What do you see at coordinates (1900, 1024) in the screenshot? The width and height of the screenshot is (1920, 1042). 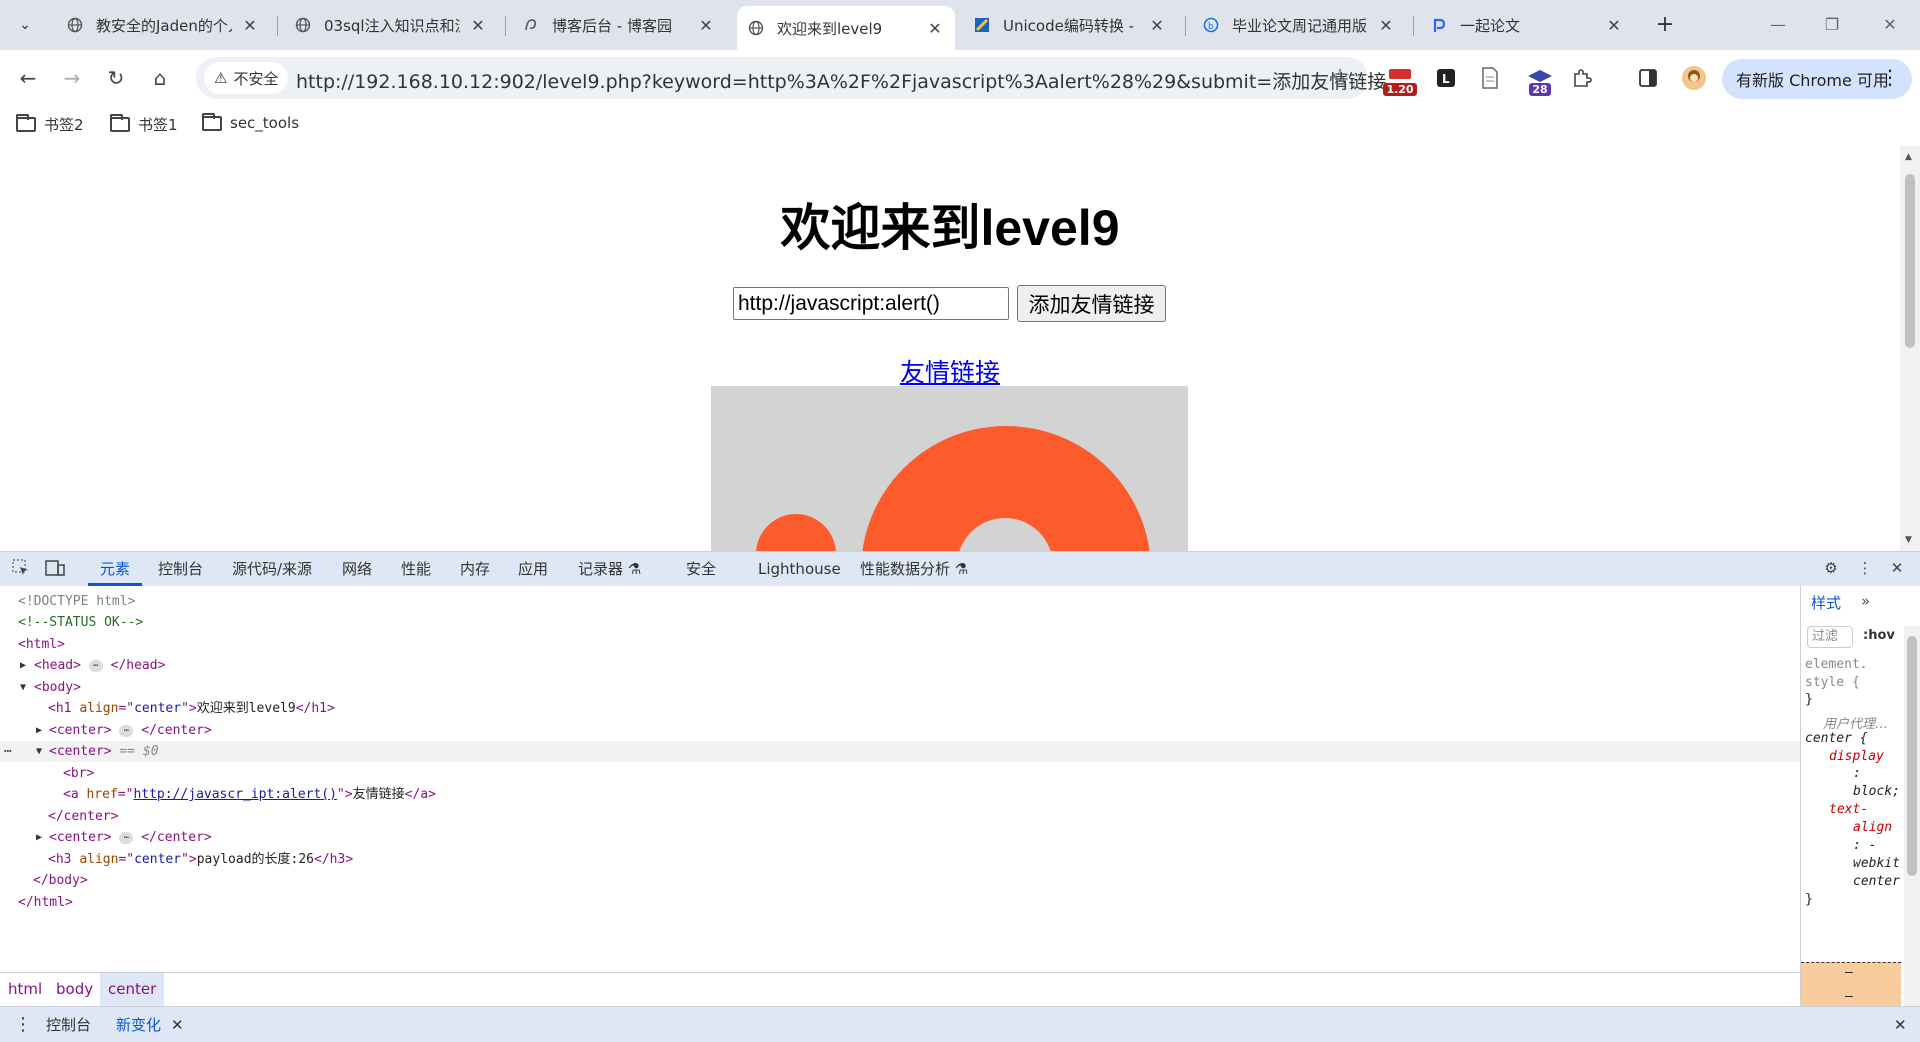 I see `close-drawer-icon: ✕` at bounding box center [1900, 1024].